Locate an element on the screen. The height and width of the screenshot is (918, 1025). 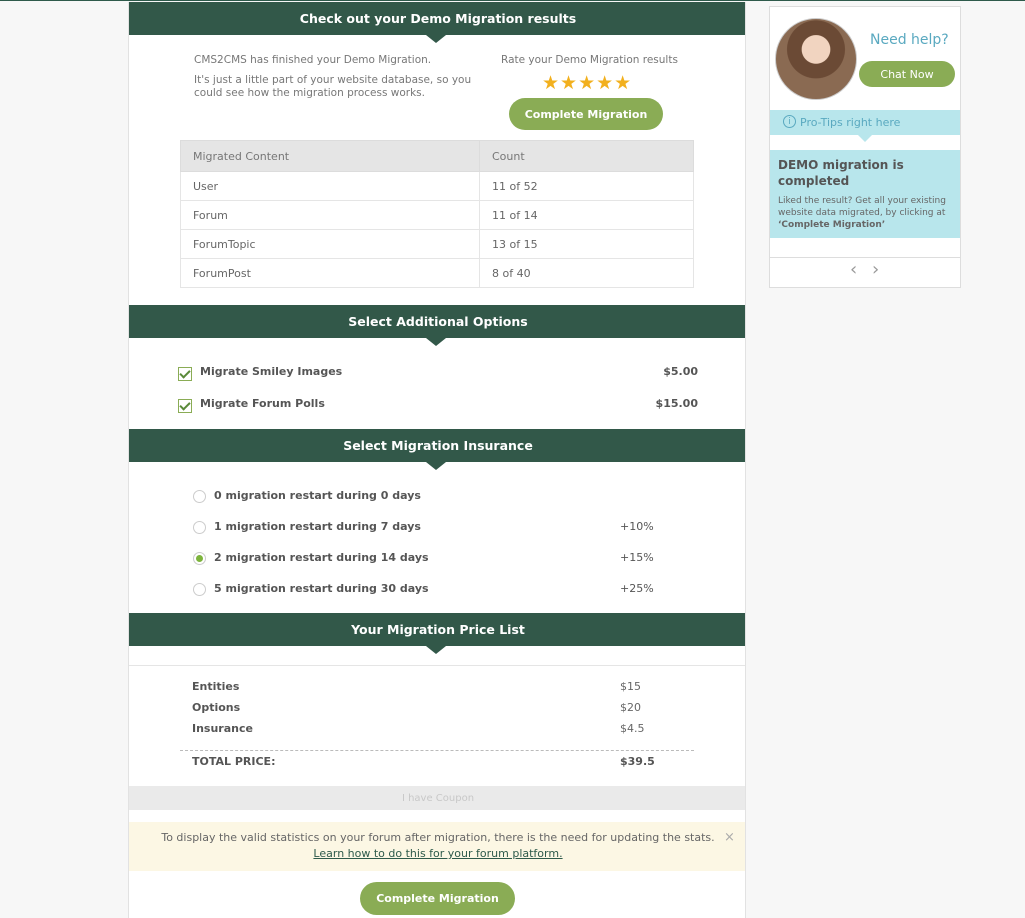
column-header-content: Migrated Content is located at coordinates (330, 156).